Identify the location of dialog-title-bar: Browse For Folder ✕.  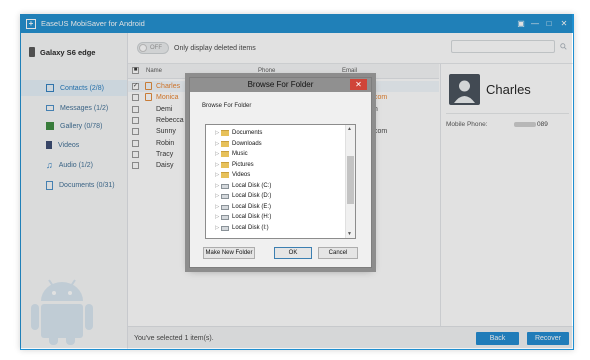
(280, 85).